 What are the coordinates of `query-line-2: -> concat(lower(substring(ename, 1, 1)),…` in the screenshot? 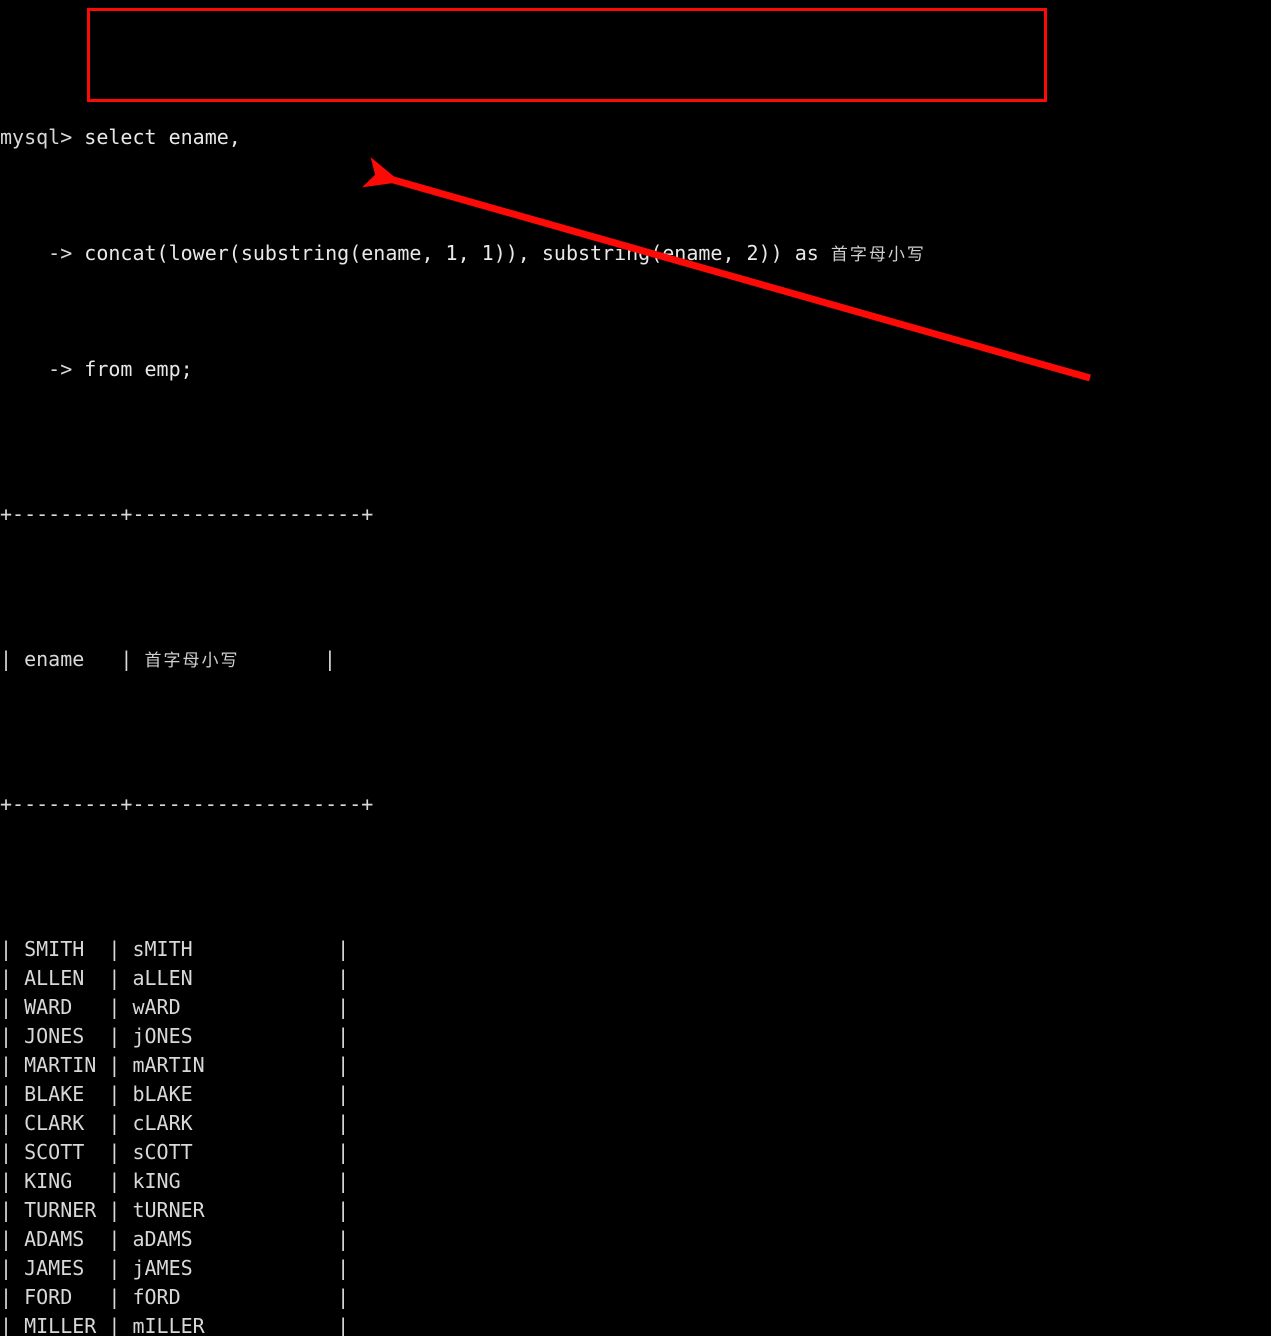 It's located at (463, 253).